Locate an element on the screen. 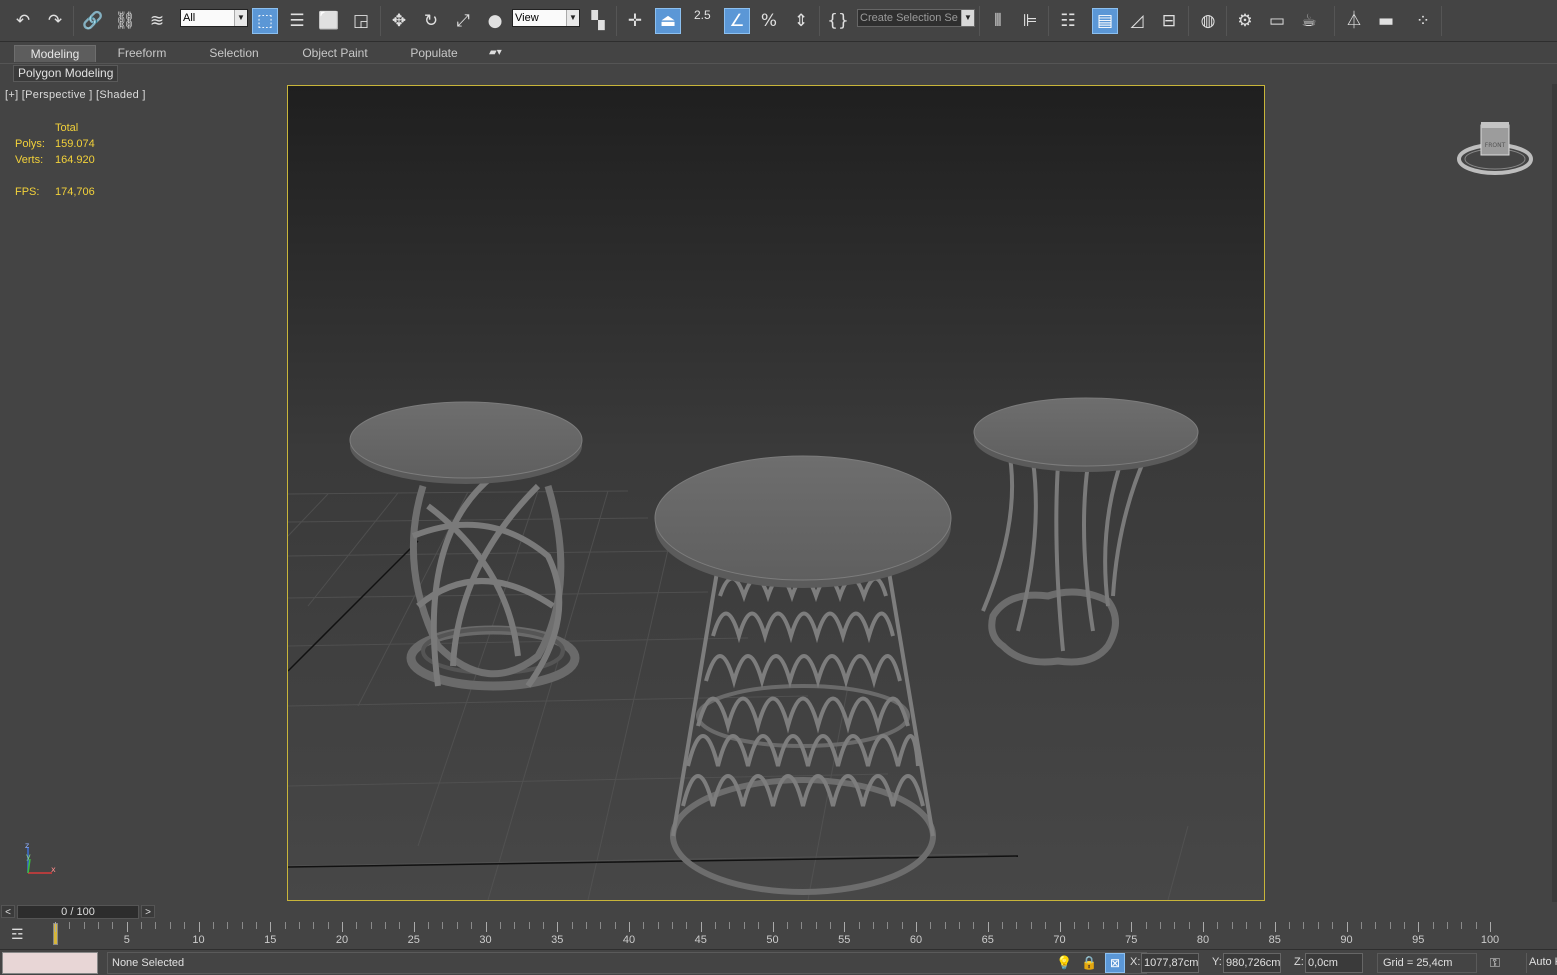 Image resolution: width=1557 pixels, height=975 pixels. unlink-icon: ⛓ is located at coordinates (125, 21).